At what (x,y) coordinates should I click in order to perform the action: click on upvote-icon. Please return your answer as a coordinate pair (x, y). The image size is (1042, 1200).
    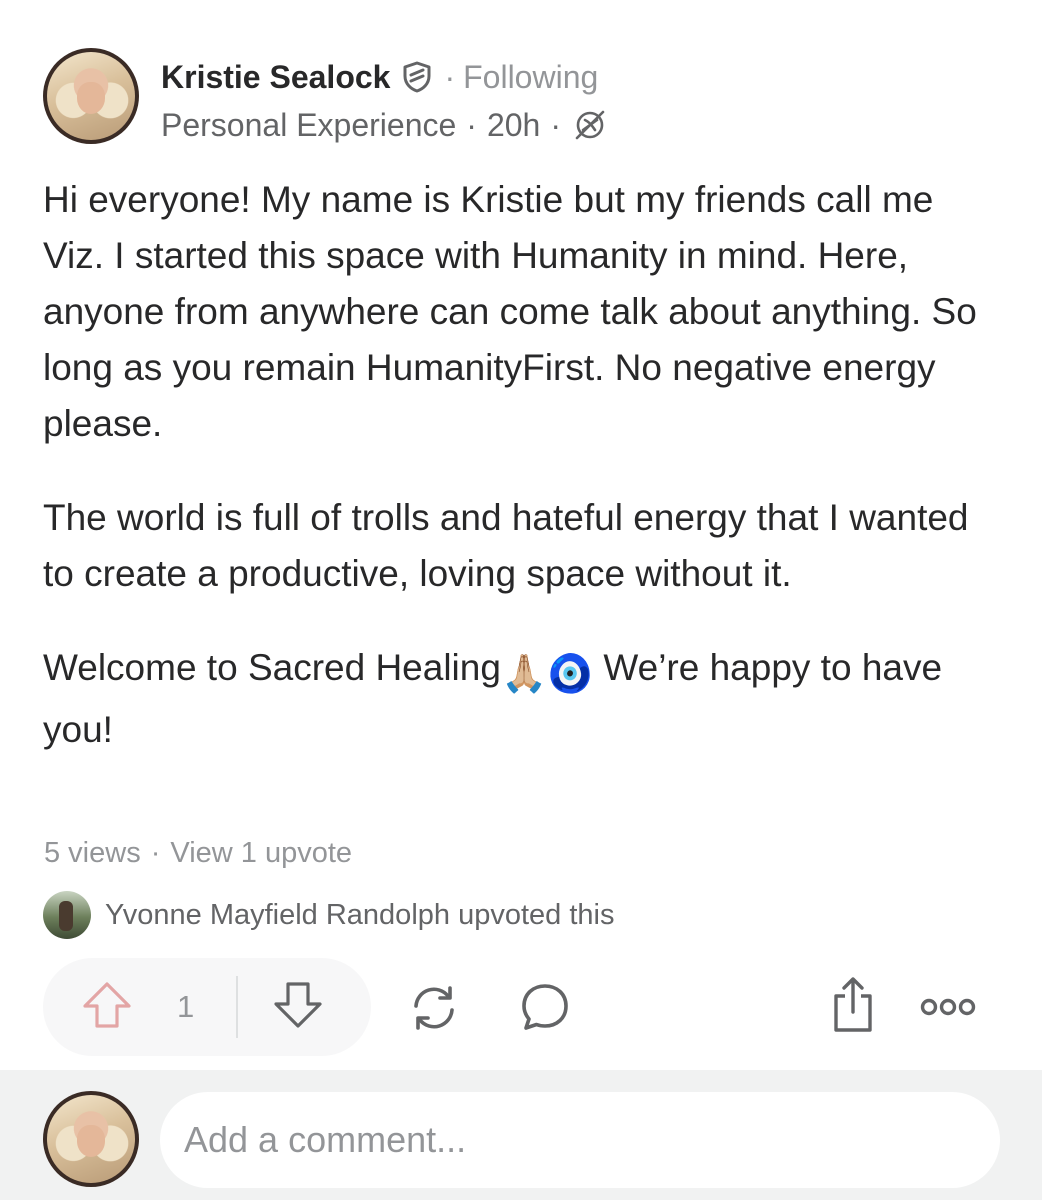
    Looking at the image, I should click on (107, 1007).